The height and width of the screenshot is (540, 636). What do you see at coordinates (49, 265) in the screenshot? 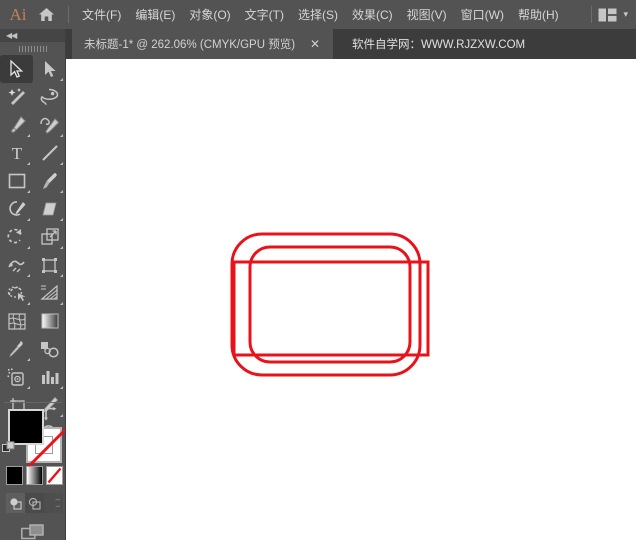
I see `free-transform-tool` at bounding box center [49, 265].